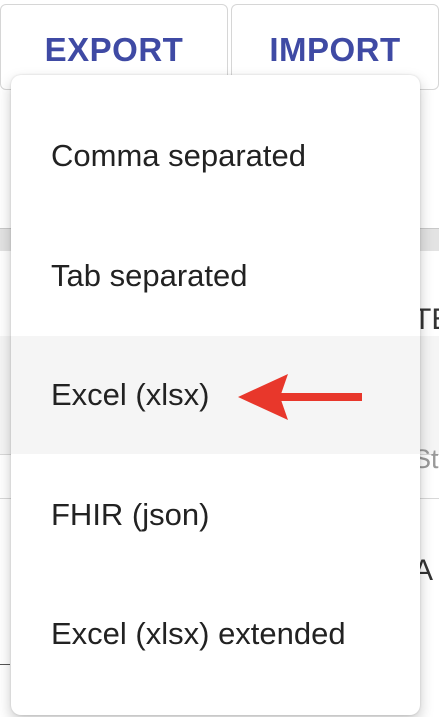  What do you see at coordinates (149, 275) in the screenshot?
I see `menu-item-label: Tab separated` at bounding box center [149, 275].